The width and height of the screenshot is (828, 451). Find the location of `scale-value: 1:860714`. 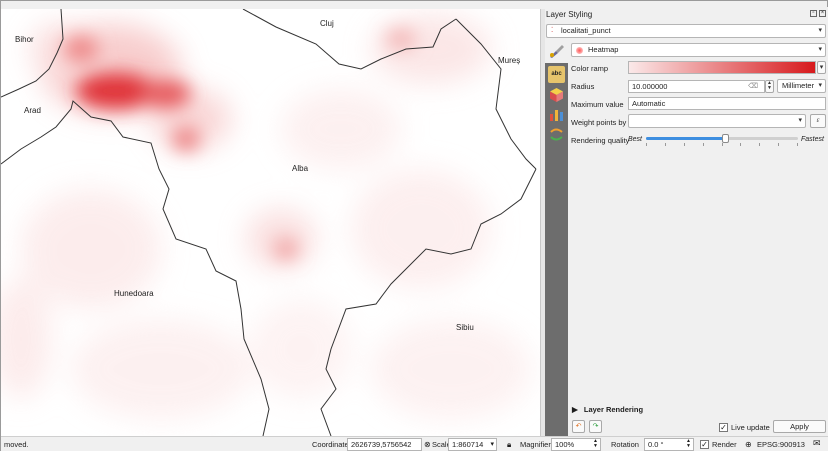

scale-value: 1:860714 is located at coordinates (468, 444).